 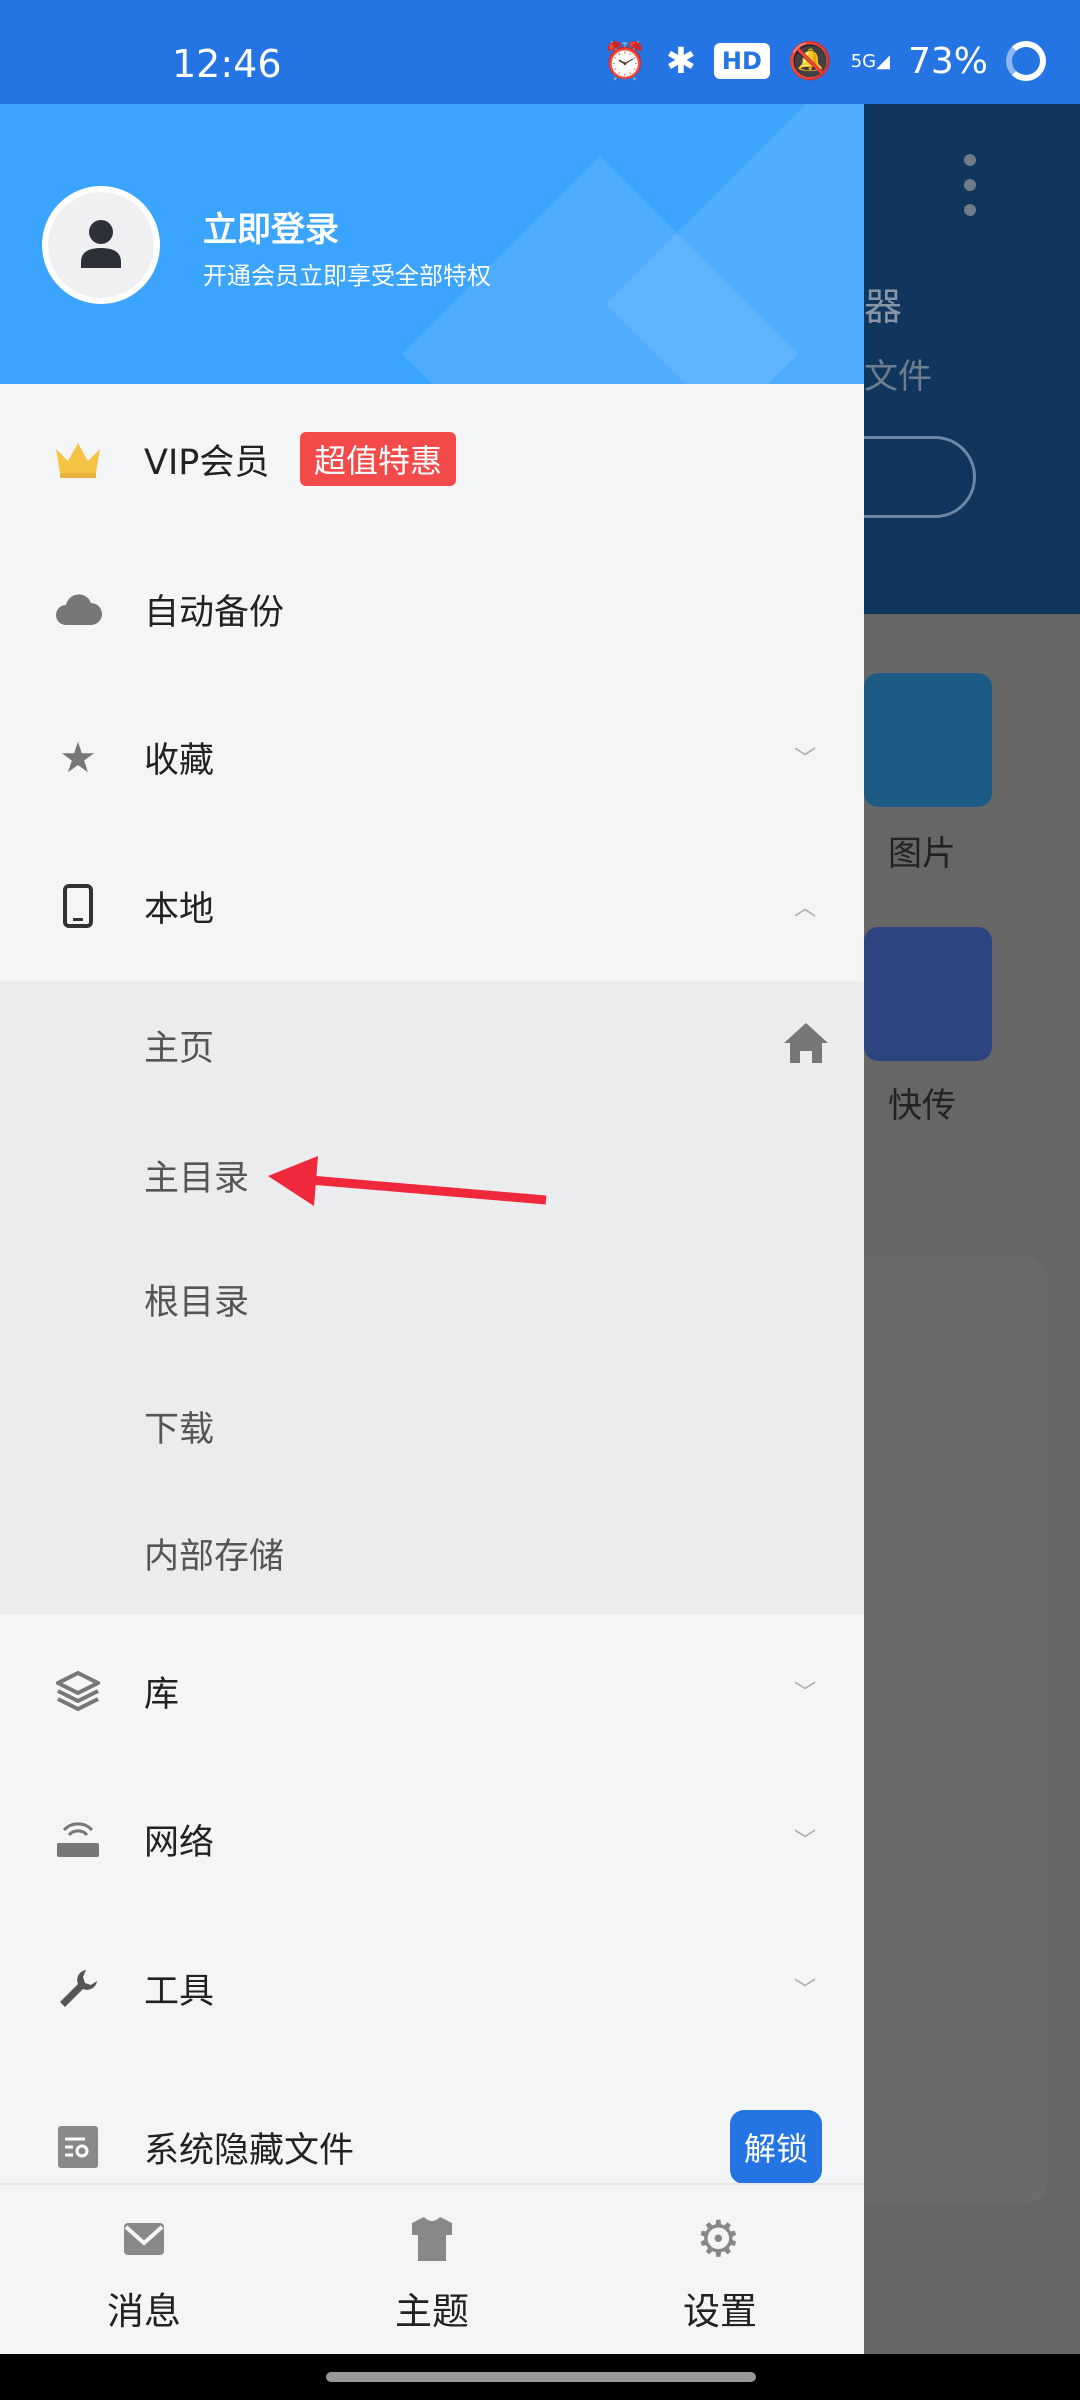 What do you see at coordinates (78, 1988) in the screenshot?
I see `wrench-icon` at bounding box center [78, 1988].